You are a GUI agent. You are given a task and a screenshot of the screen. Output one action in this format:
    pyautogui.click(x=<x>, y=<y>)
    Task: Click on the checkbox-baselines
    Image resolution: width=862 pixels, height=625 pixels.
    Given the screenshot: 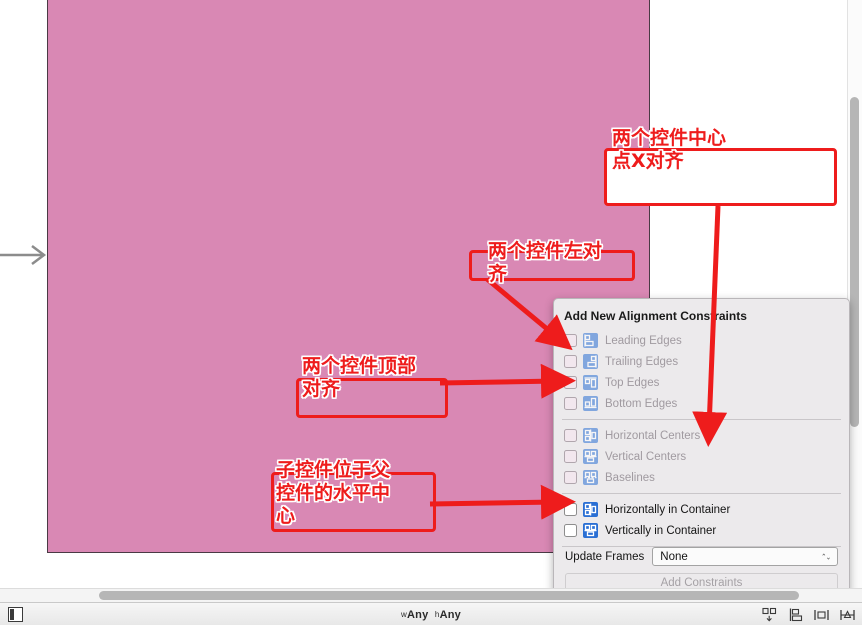 What is the action you would take?
    pyautogui.click(x=570, y=477)
    